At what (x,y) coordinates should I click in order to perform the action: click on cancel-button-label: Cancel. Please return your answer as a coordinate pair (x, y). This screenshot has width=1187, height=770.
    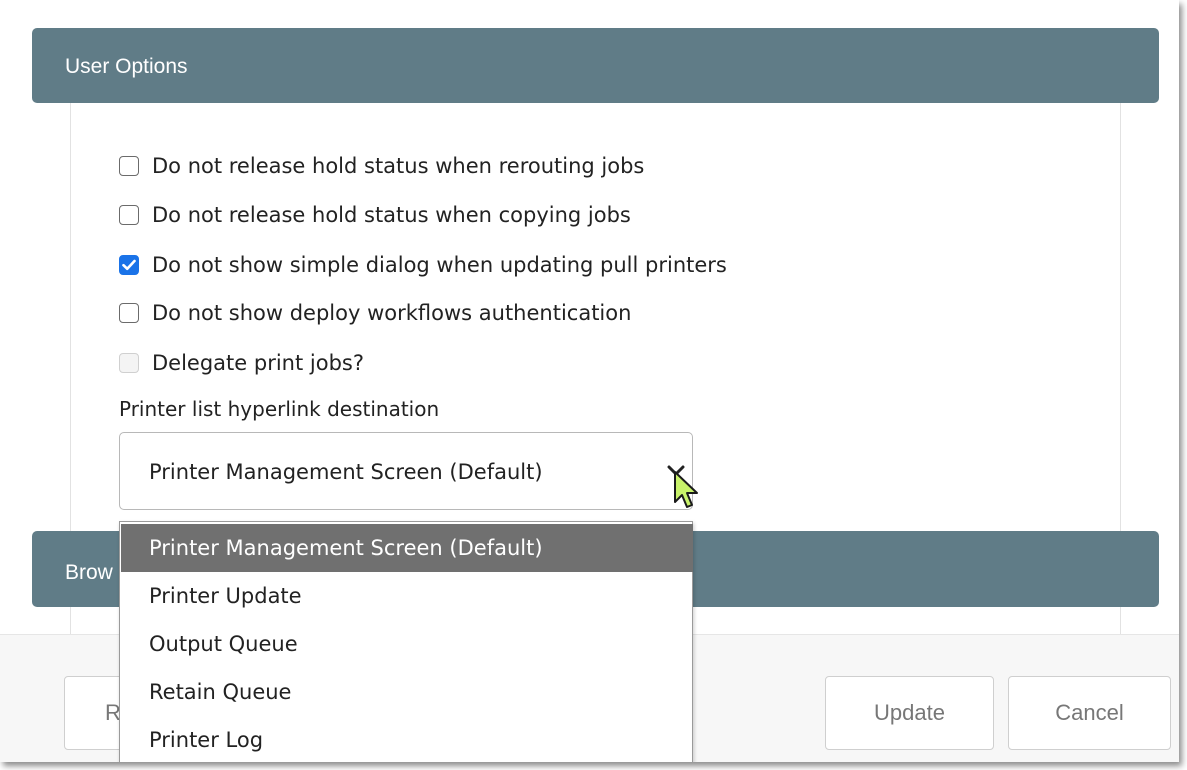
    Looking at the image, I should click on (1089, 712).